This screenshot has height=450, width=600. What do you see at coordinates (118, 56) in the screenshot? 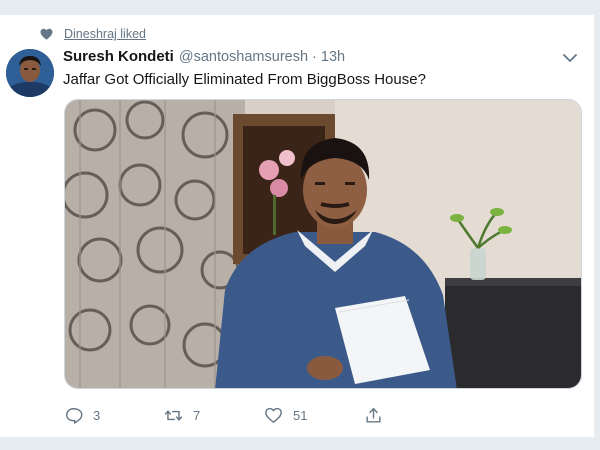
I see `display-name: Suresh Kondeti` at bounding box center [118, 56].